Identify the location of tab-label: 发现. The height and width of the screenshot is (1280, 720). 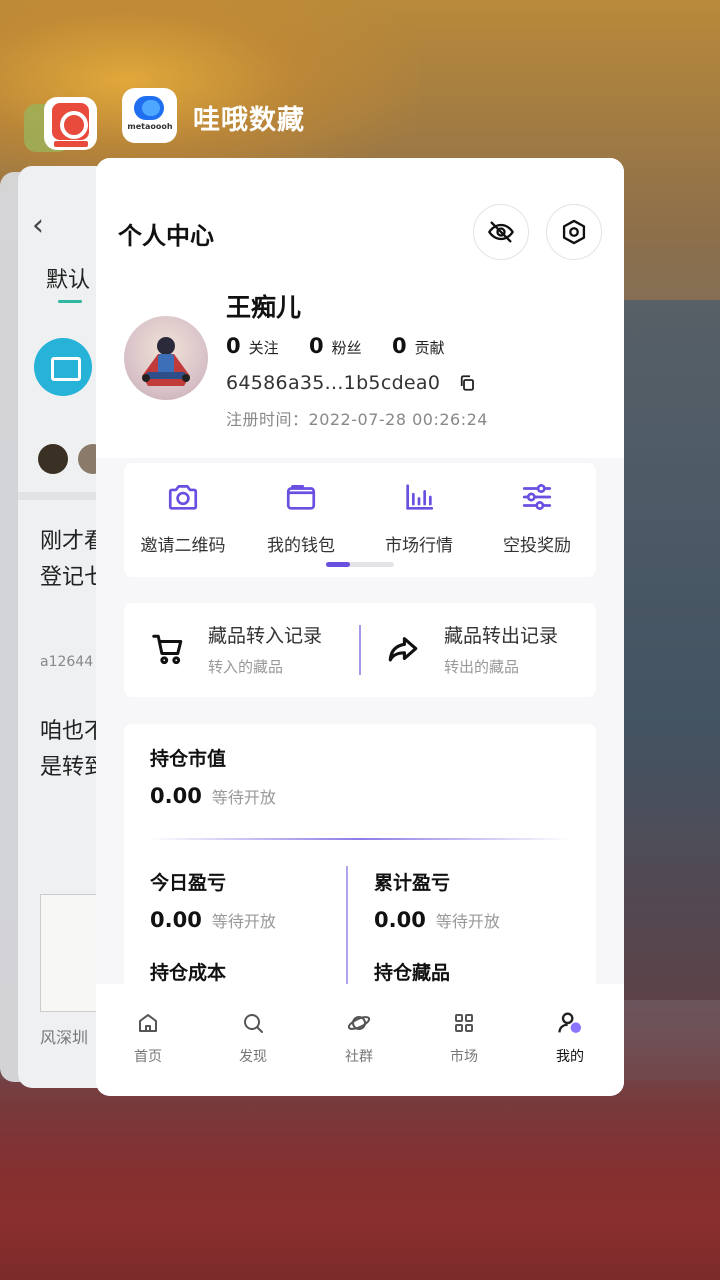
(253, 1057).